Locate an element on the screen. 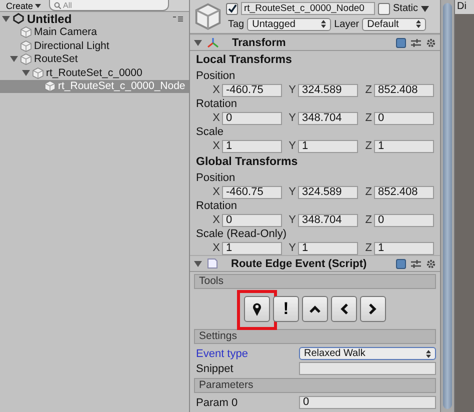 The image size is (474, 412). field-label: Param 0 is located at coordinates (217, 402).